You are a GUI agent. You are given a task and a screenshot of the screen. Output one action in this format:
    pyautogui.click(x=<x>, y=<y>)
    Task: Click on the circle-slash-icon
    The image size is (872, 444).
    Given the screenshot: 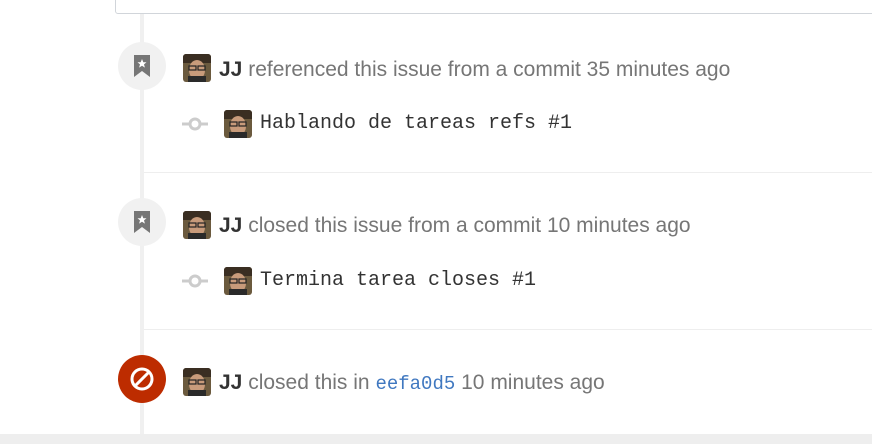 What is the action you would take?
    pyautogui.click(x=142, y=379)
    